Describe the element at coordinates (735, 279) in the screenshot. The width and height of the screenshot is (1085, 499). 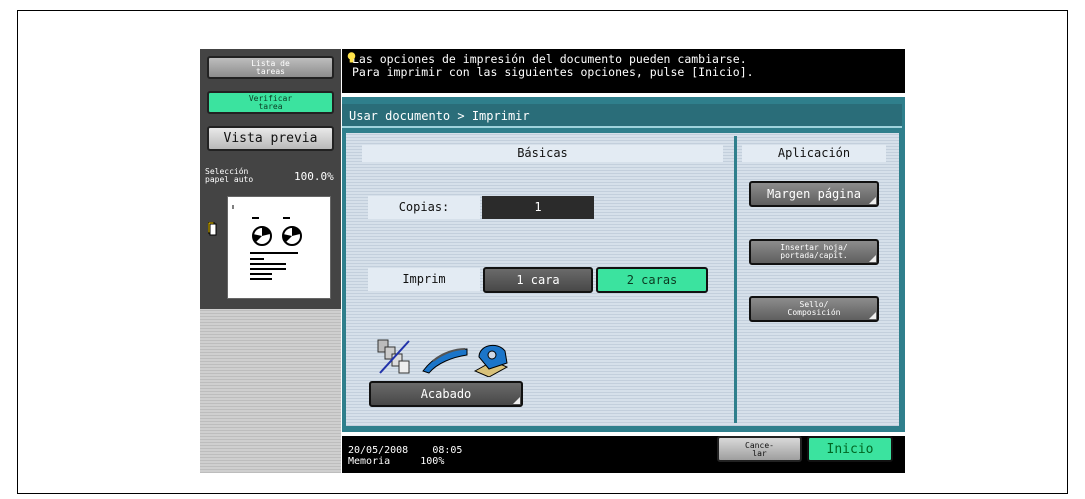
I see `section-divider` at that location.